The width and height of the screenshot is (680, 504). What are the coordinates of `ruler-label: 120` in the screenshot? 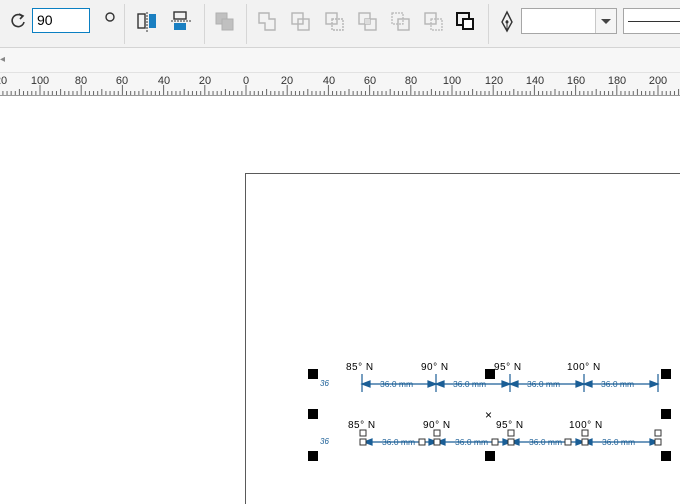 It's located at (494, 81).